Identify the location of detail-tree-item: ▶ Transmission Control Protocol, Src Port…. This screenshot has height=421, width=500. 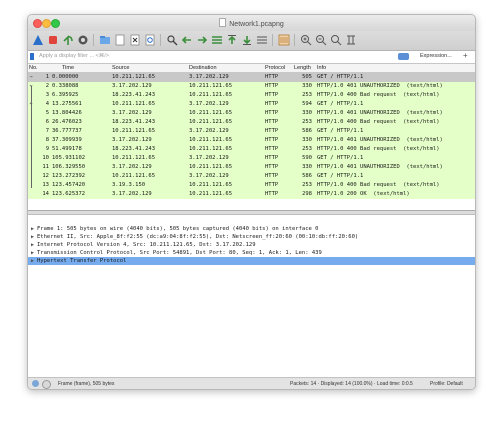
(251, 253).